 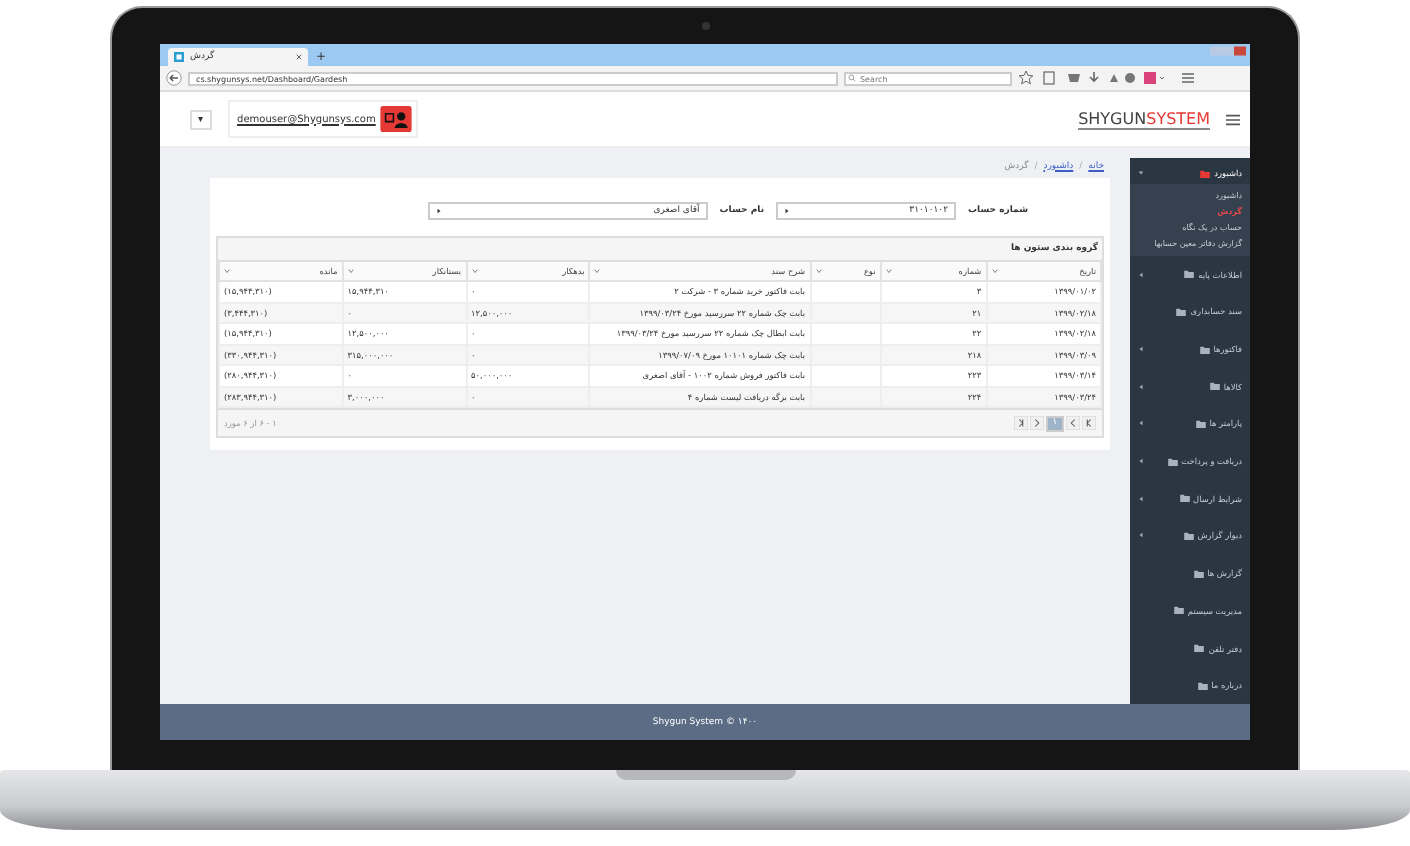 I want to click on next-page-icon, so click(x=1037, y=423).